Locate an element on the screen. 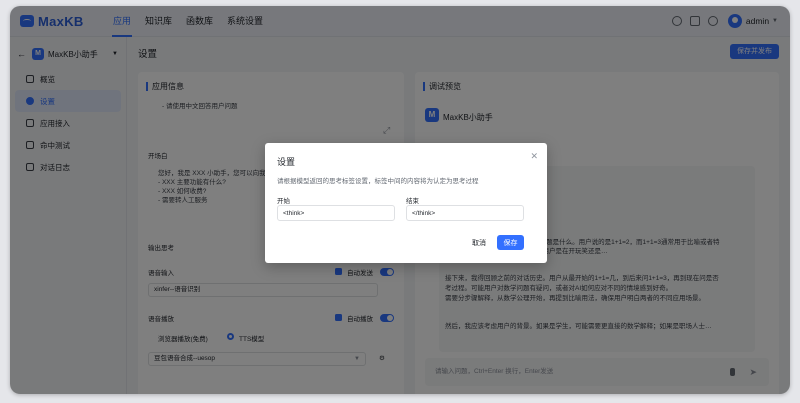 The width and height of the screenshot is (800, 403). save-button: 保存 is located at coordinates (510, 242).